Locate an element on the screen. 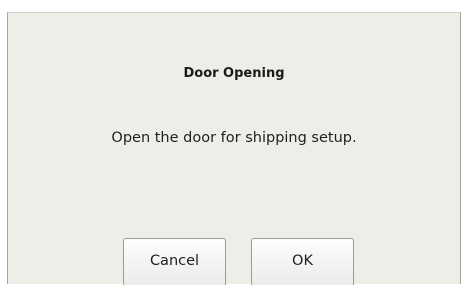 This screenshot has height=285, width=468. ok-button: OK is located at coordinates (302, 261).